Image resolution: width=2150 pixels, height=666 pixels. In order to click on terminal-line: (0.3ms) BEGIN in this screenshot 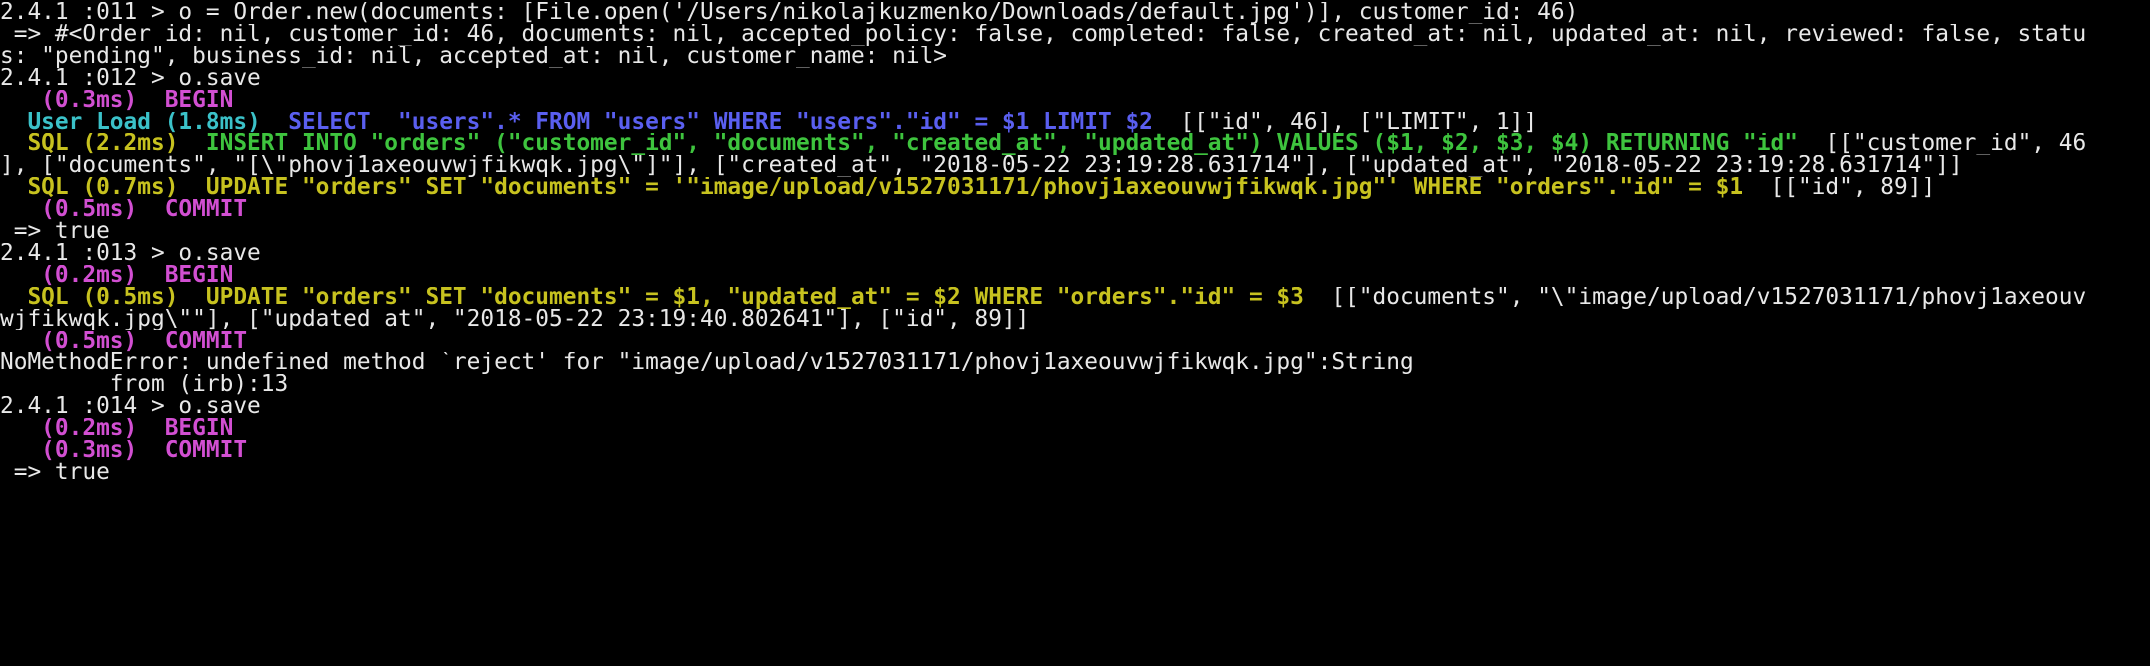, I will do `click(116, 101)`.